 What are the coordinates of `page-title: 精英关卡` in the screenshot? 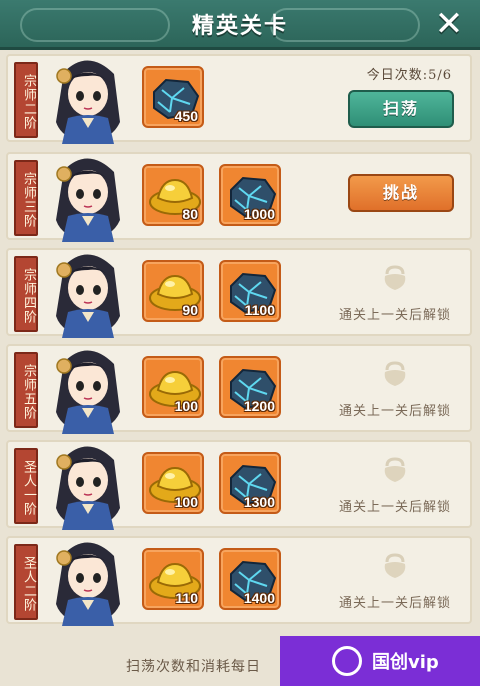 It's located at (239, 26).